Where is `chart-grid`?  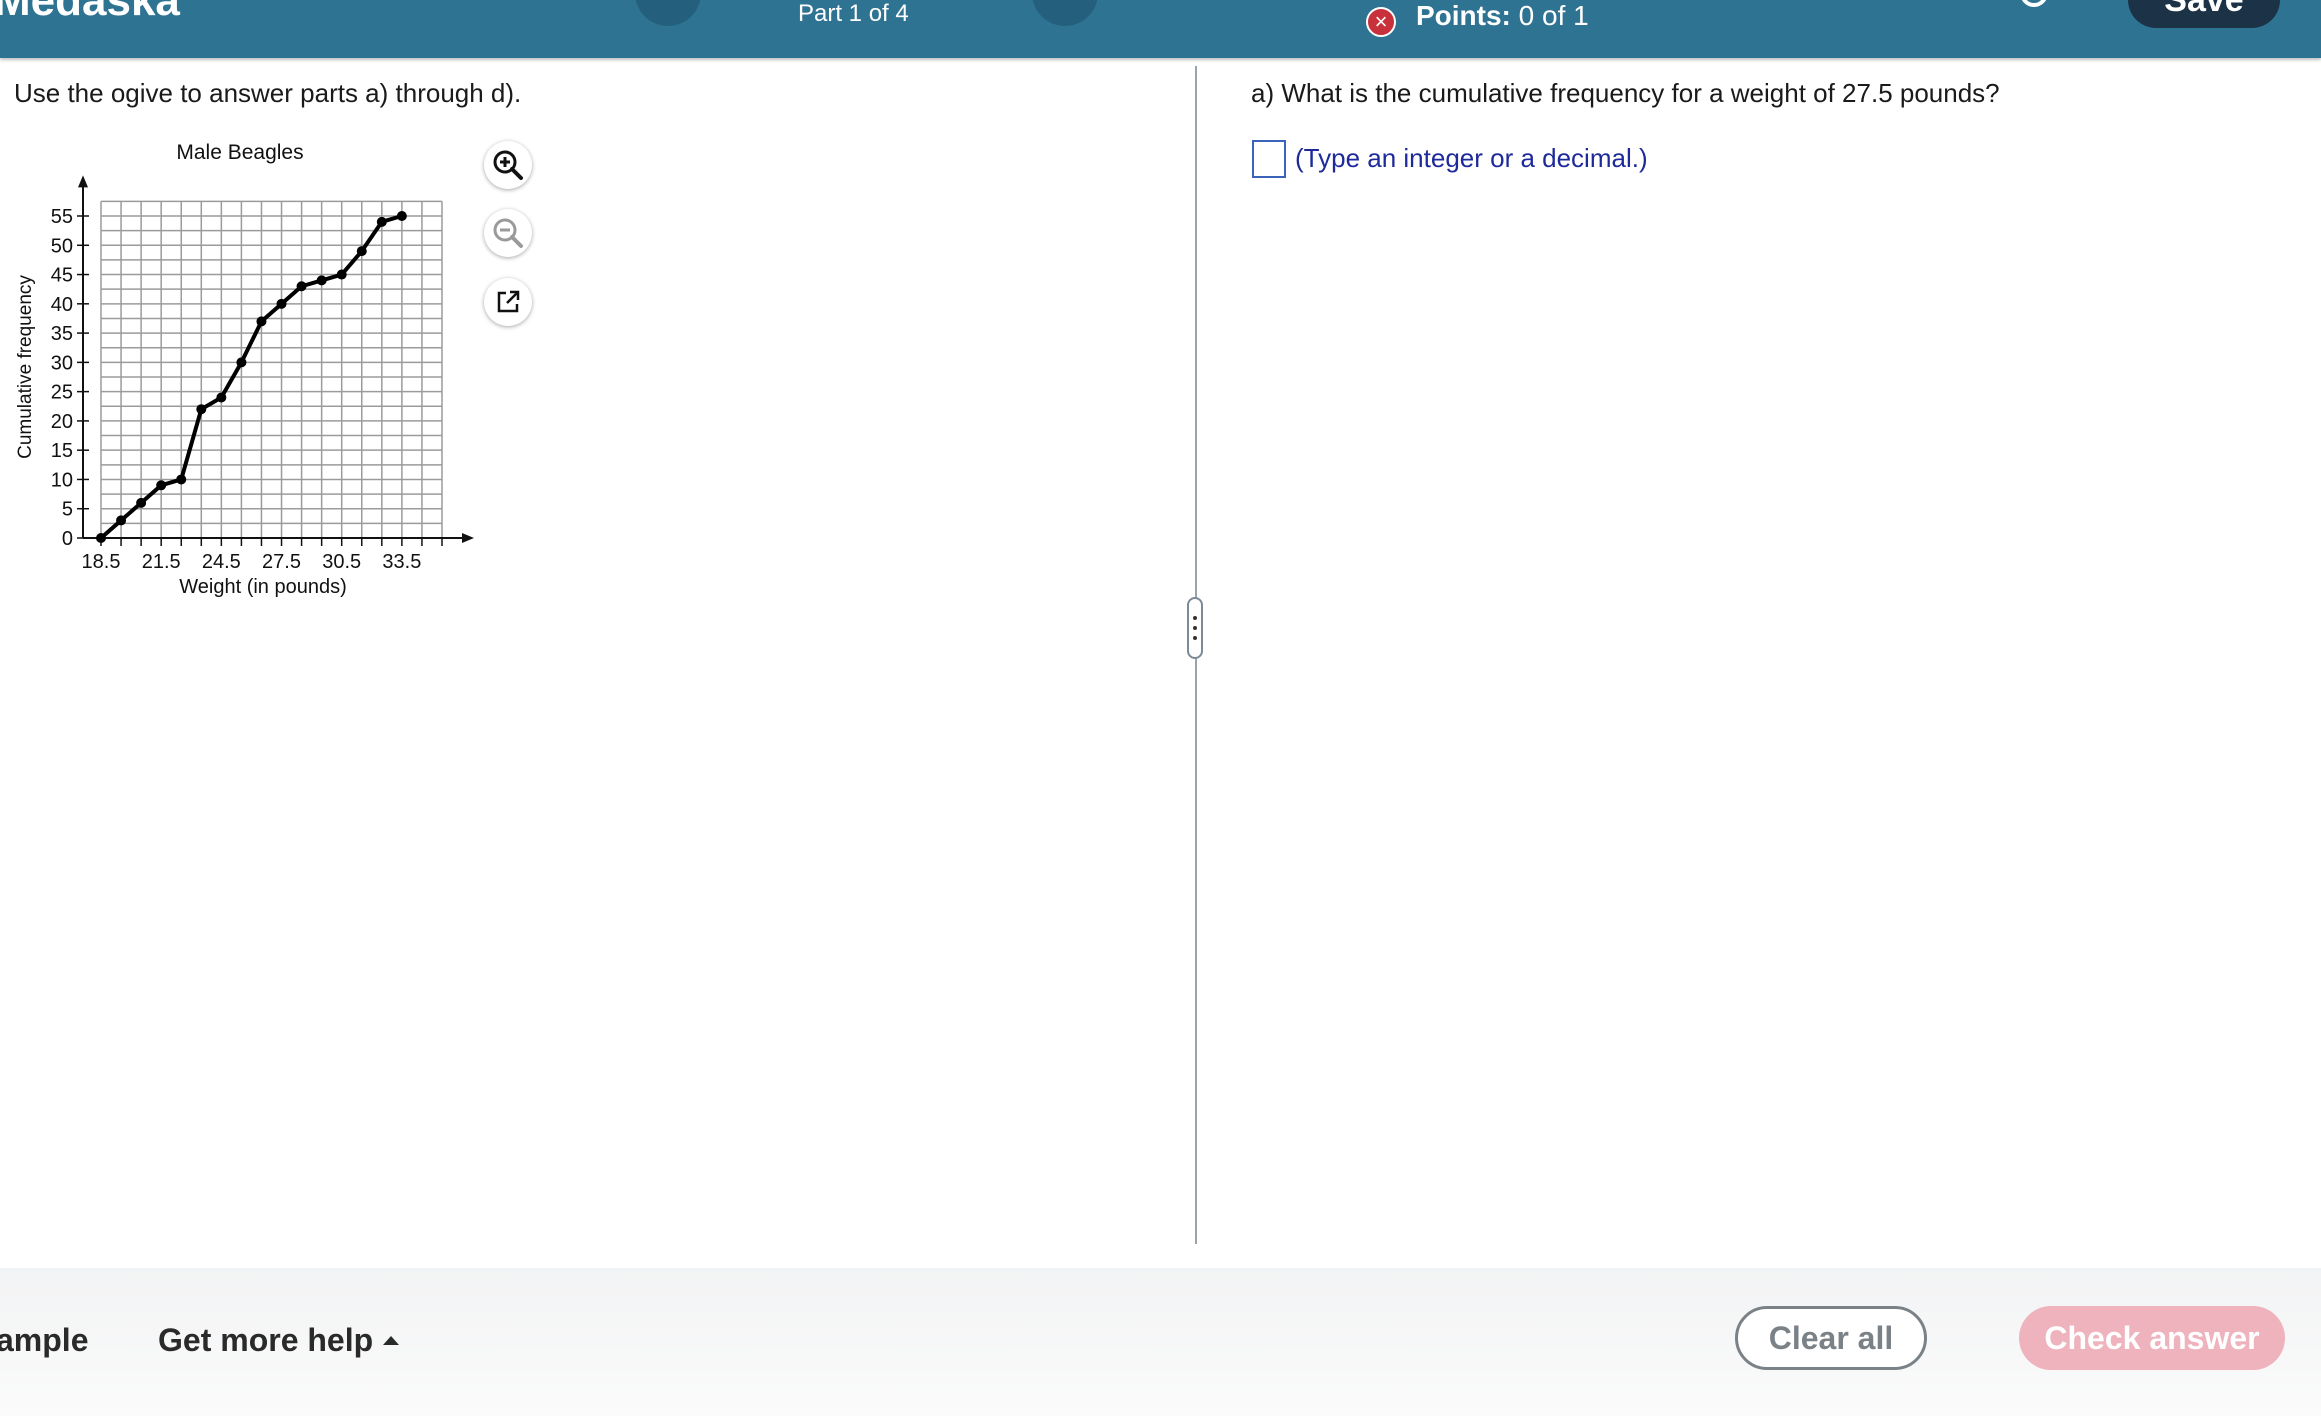 chart-grid is located at coordinates (271, 369).